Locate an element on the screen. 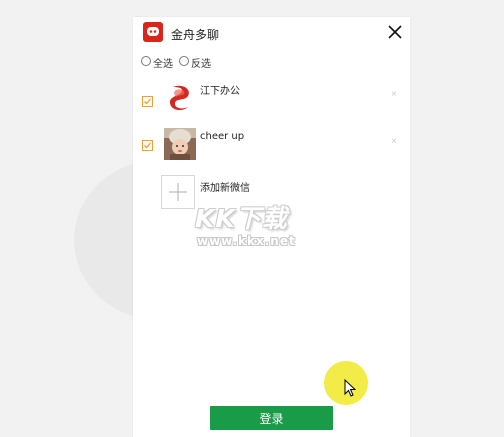  close-button is located at coordinates (395, 32).